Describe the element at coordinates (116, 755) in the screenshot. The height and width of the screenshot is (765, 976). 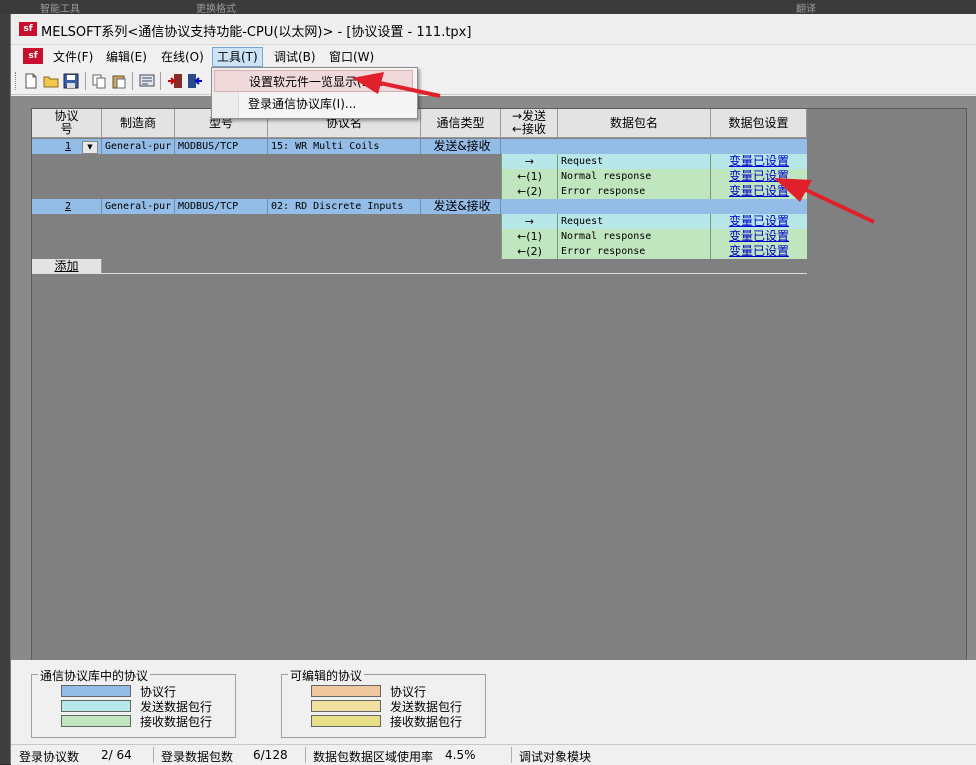
I see `status-protocols-value: 2/ 64` at that location.